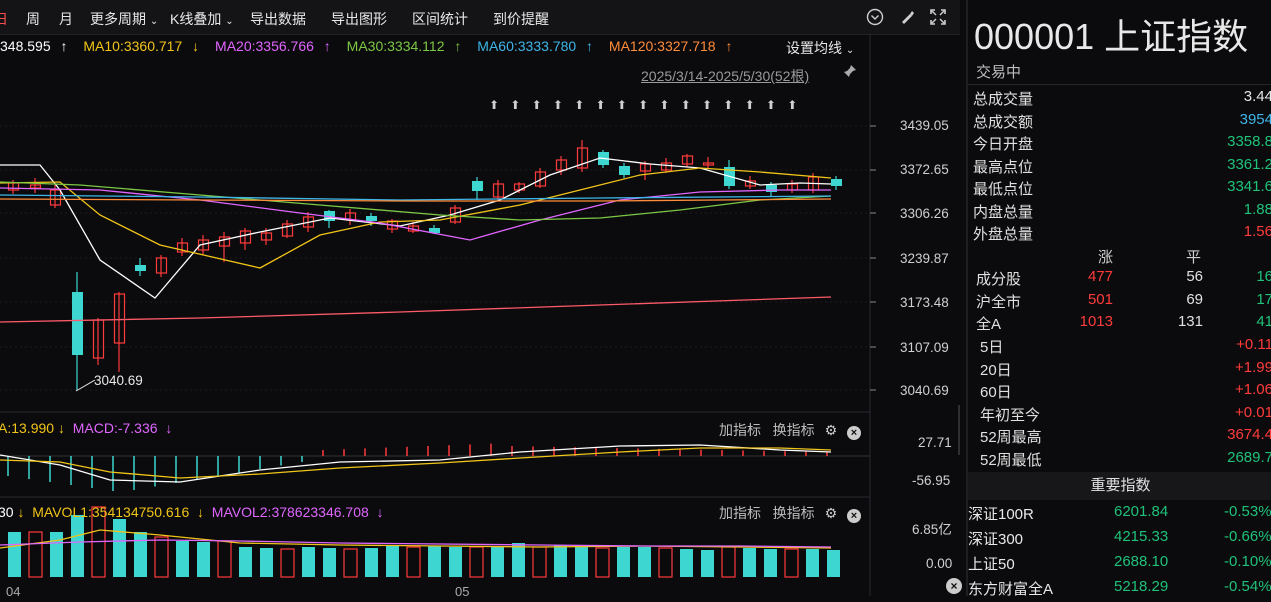  What do you see at coordinates (924, 125) in the screenshot?
I see `price-tick-label: 3439.05` at bounding box center [924, 125].